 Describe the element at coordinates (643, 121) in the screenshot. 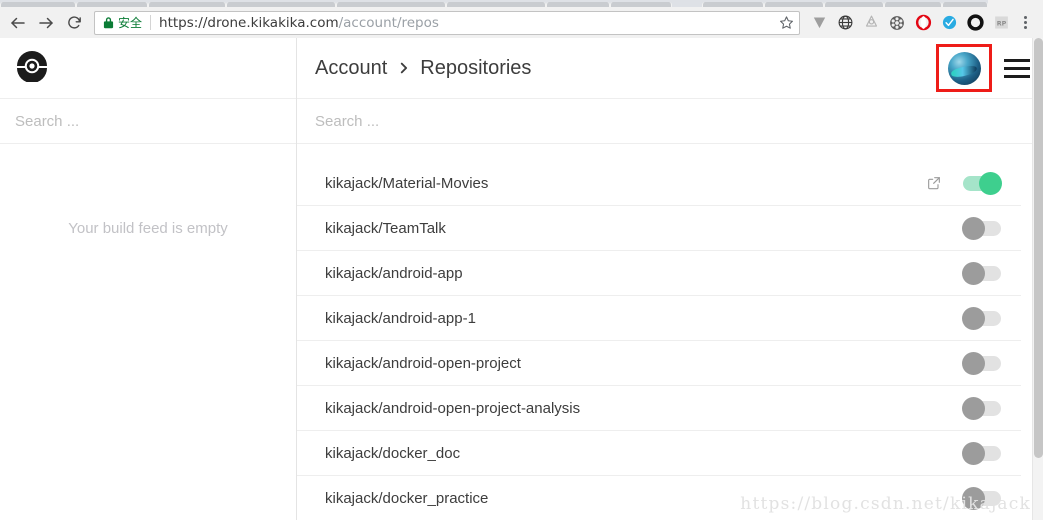

I see `repo-search-input` at that location.